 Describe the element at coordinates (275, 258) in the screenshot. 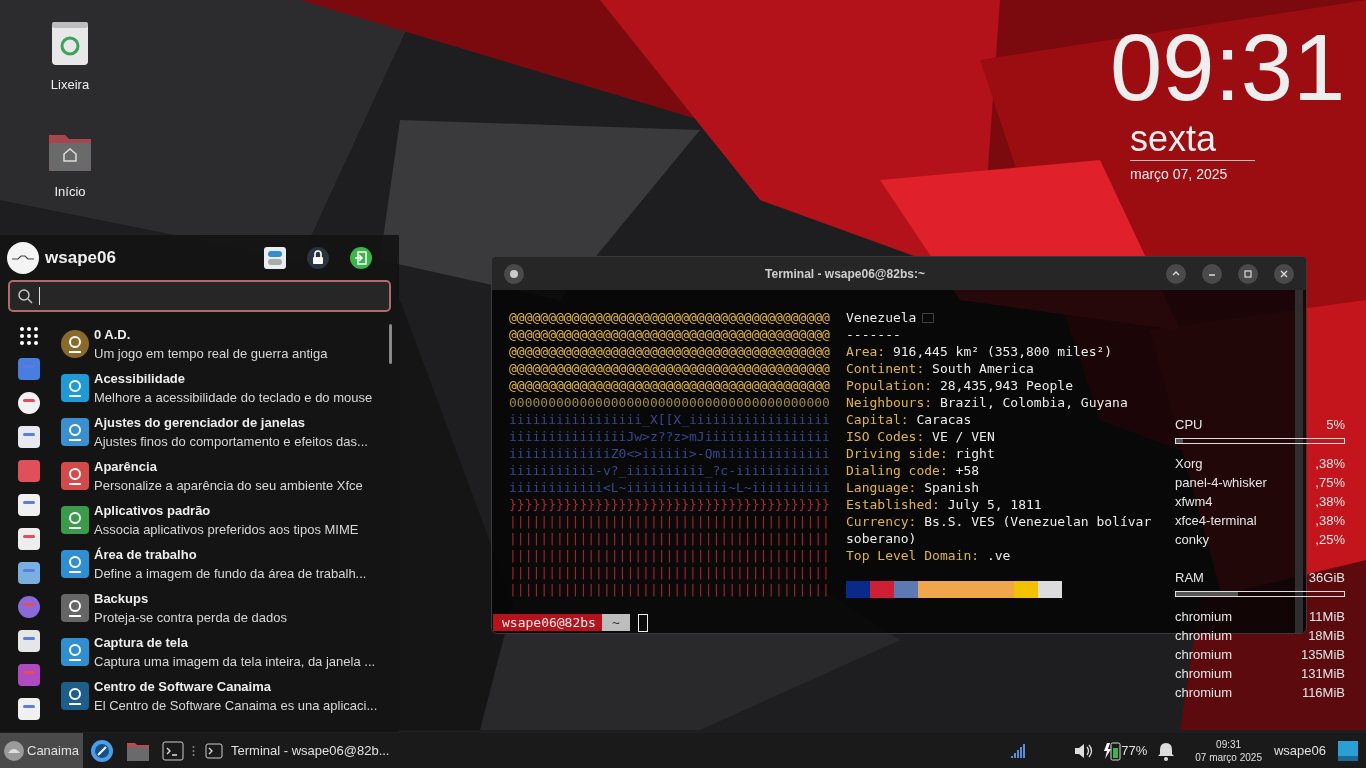

I see `settings-icon` at that location.